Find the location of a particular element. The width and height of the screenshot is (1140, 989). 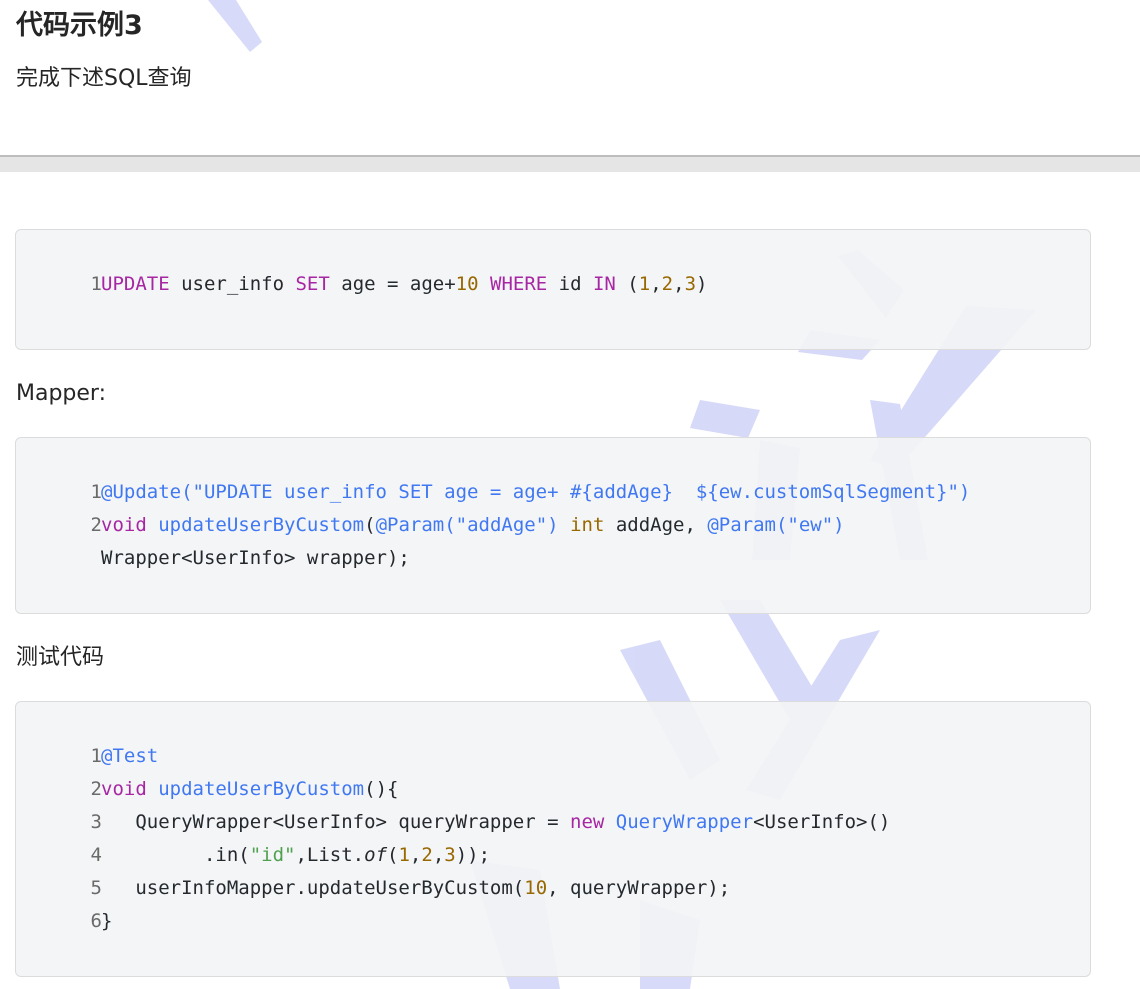

code-token: QueryWrapper is located at coordinates (684, 822).